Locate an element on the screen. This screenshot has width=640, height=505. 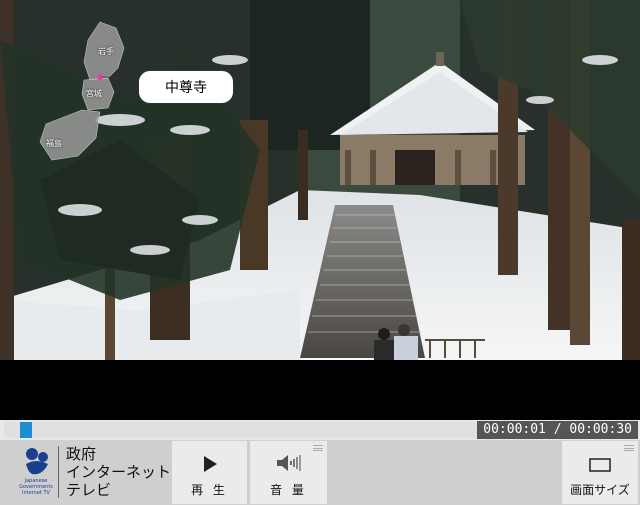
pref-label-iwate: 岩手 is located at coordinates (106, 51).